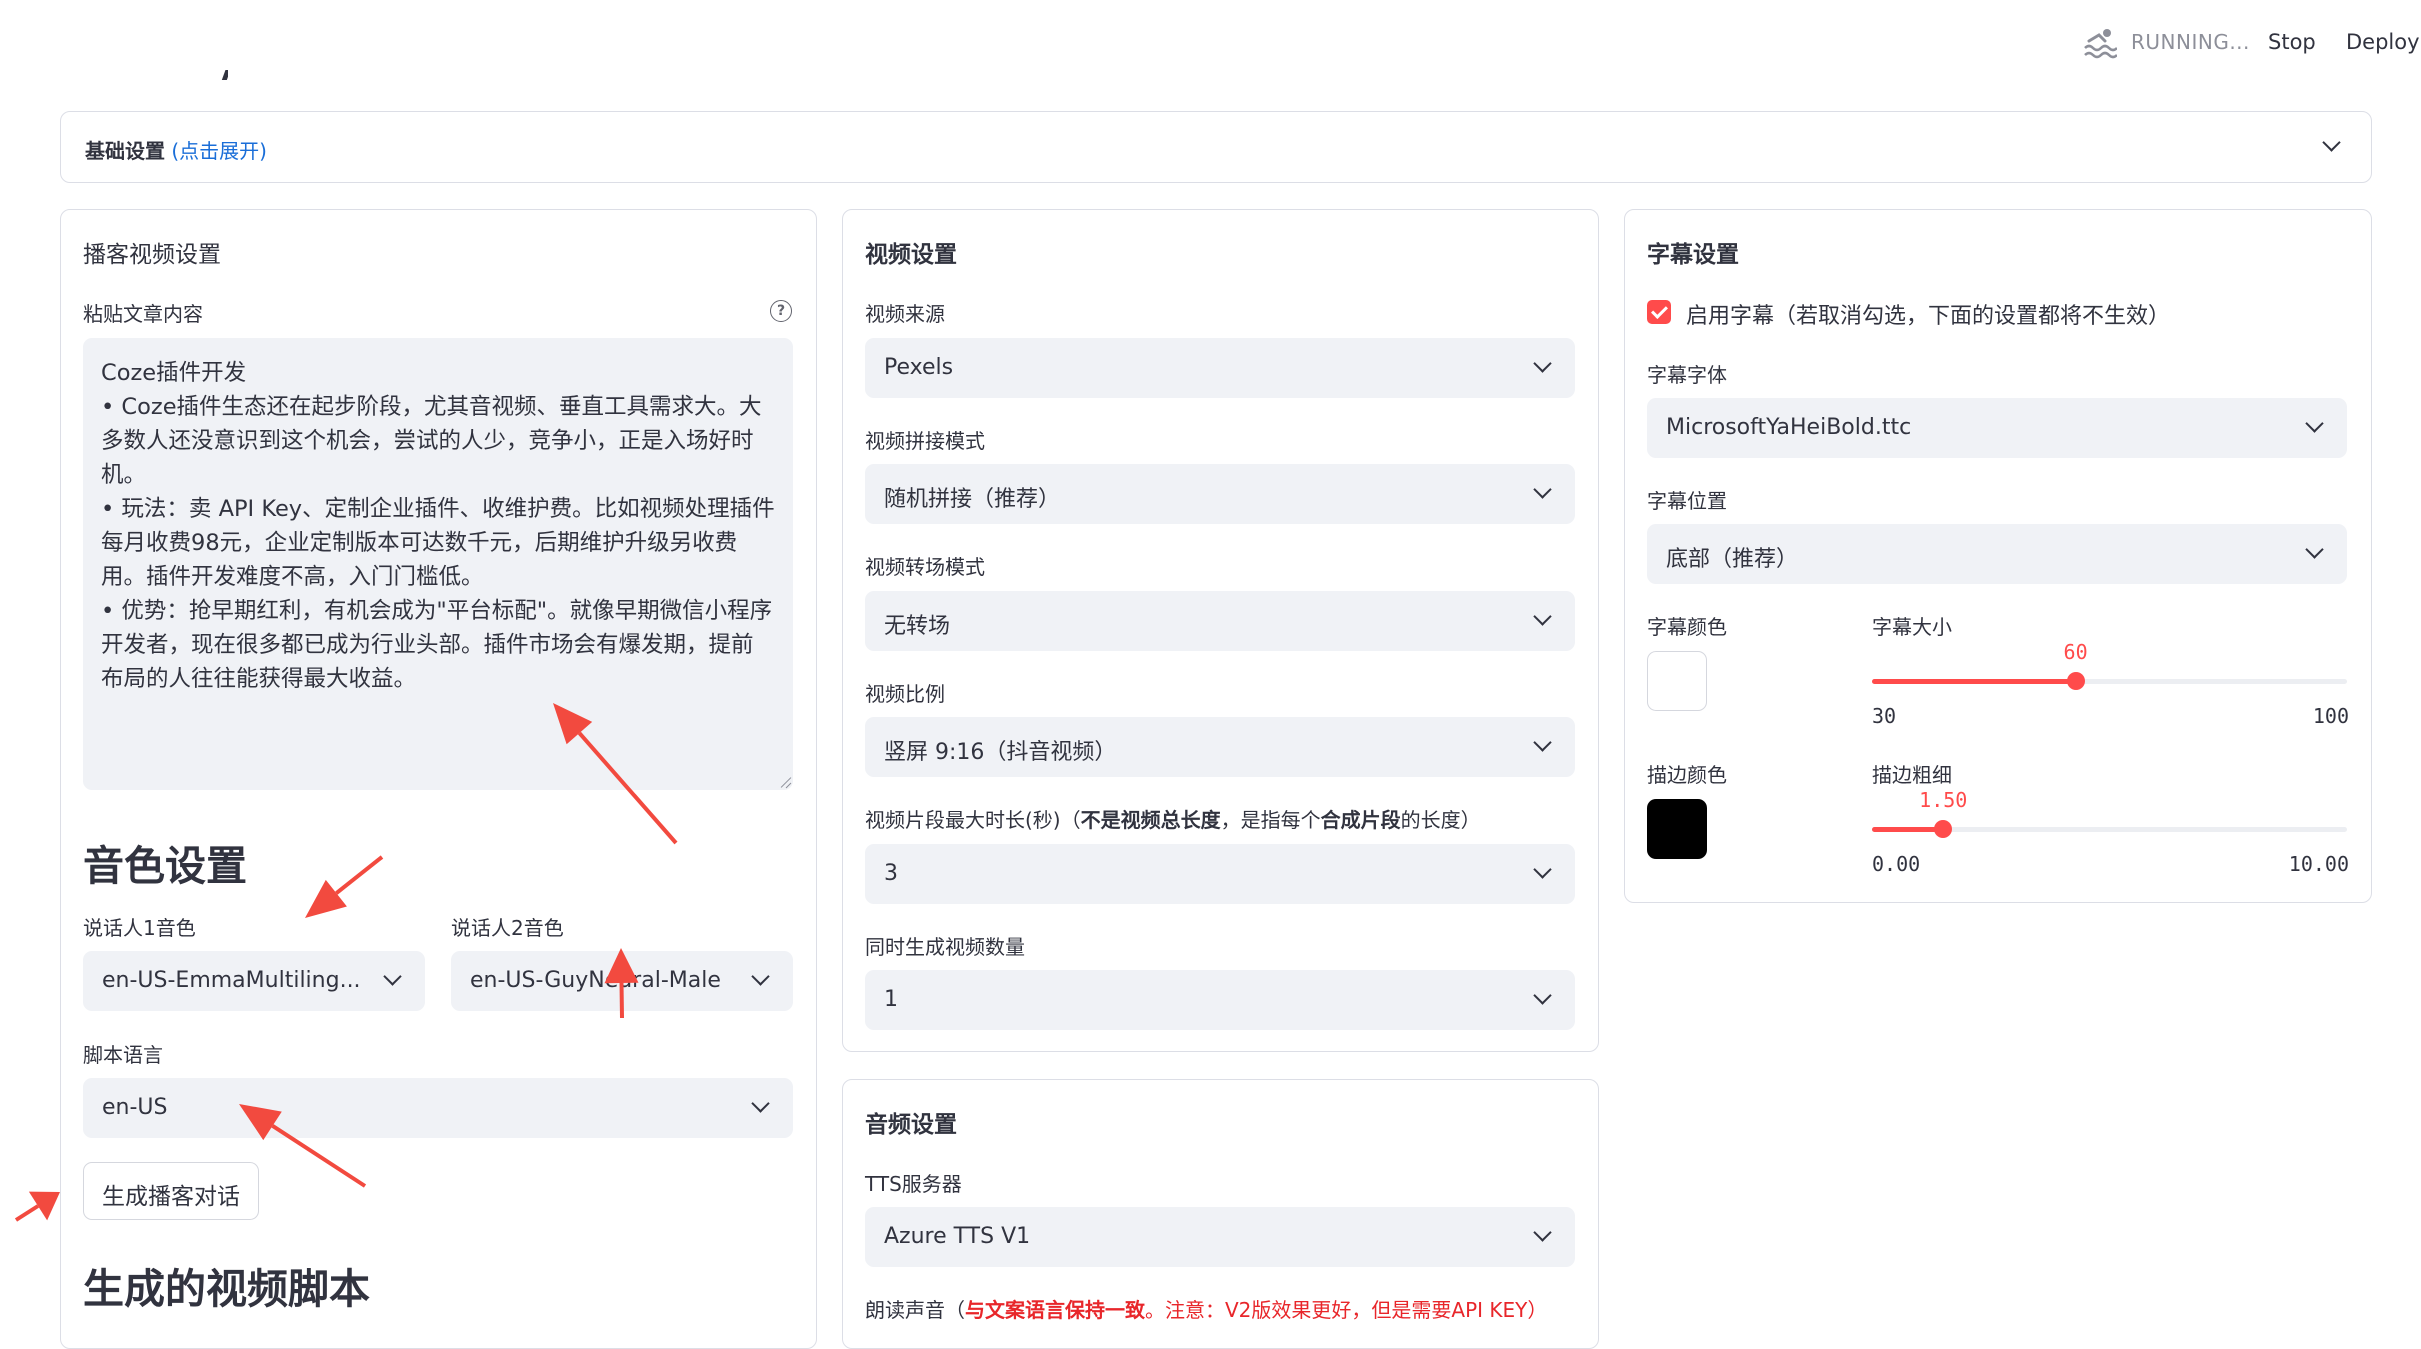 The height and width of the screenshot is (1349, 2421). What do you see at coordinates (1220, 494) in the screenshot?
I see `concat-mode-select: 随机拼接（推荐）` at bounding box center [1220, 494].